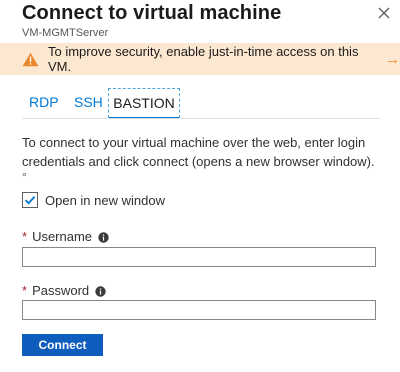 The image size is (400, 372). What do you see at coordinates (384, 13) in the screenshot?
I see `close-icon` at bounding box center [384, 13].